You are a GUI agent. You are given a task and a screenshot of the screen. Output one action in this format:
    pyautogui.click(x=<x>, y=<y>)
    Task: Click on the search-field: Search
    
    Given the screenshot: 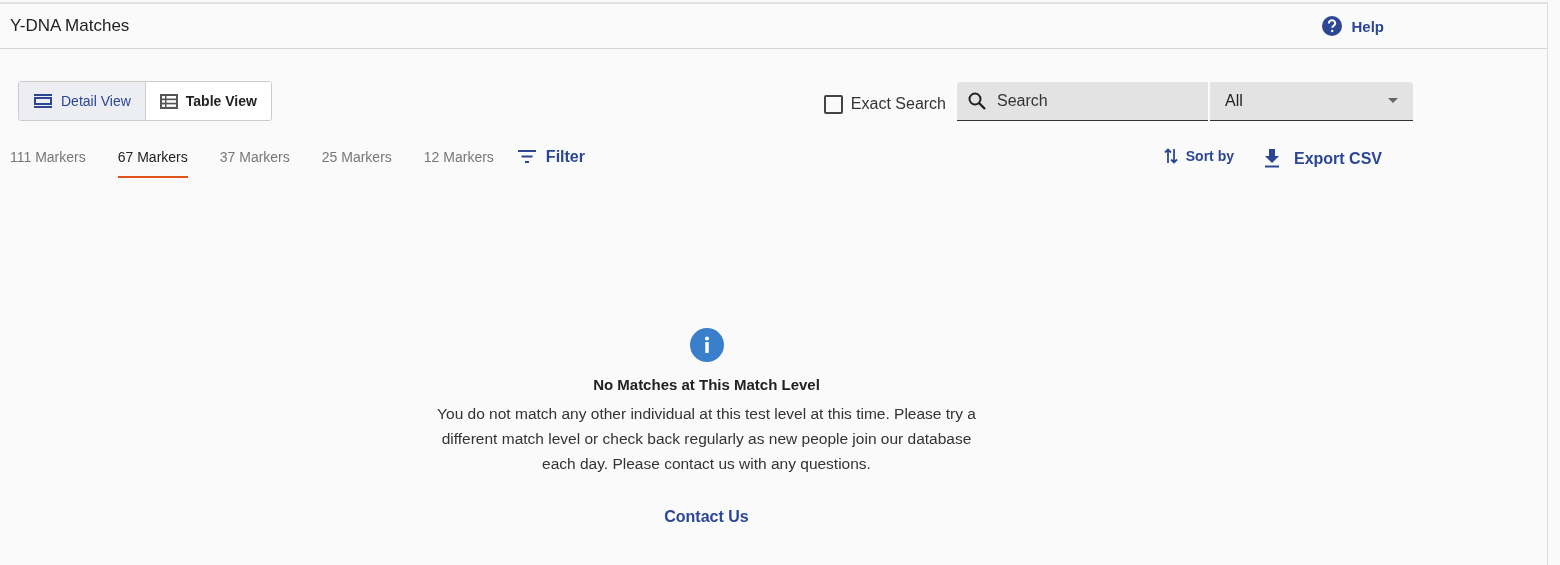 What is the action you would take?
    pyautogui.click(x=1082, y=101)
    